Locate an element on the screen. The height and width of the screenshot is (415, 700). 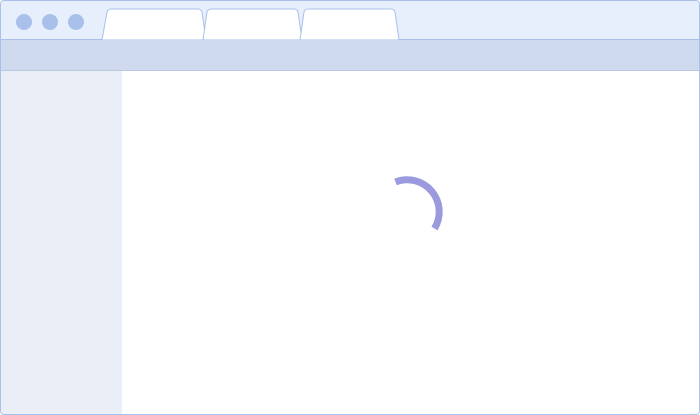
toolbar is located at coordinates (350, 55).